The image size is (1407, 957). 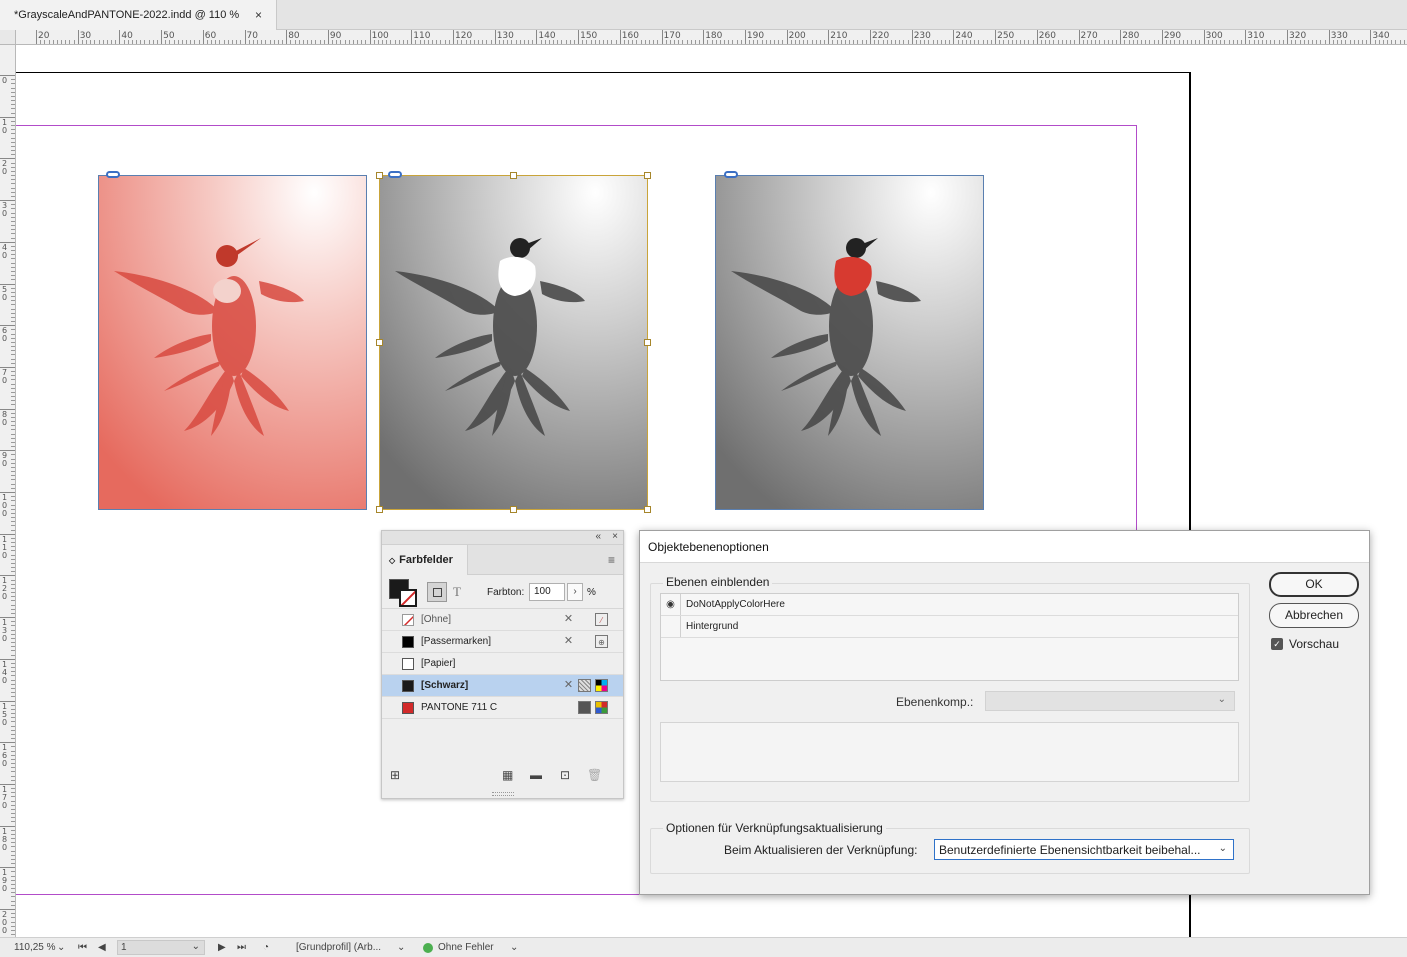 What do you see at coordinates (513, 342) in the screenshot?
I see `image-frame-grayscale-selected` at bounding box center [513, 342].